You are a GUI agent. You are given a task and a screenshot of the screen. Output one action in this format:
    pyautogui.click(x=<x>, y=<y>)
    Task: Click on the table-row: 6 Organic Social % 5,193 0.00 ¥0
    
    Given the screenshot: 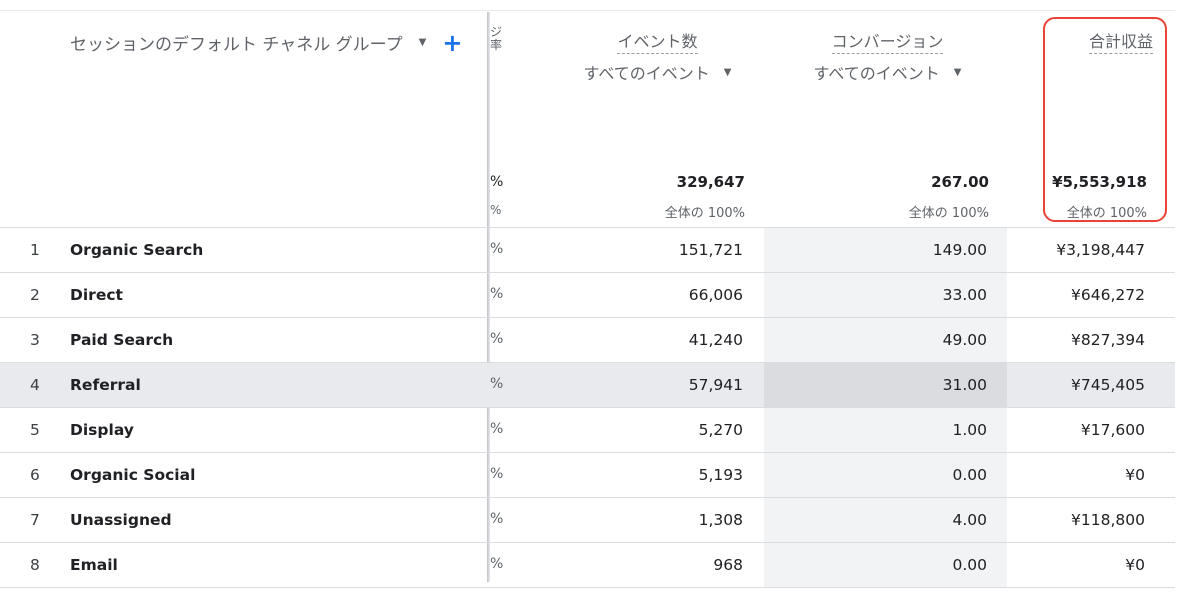 What is the action you would take?
    pyautogui.click(x=587, y=475)
    